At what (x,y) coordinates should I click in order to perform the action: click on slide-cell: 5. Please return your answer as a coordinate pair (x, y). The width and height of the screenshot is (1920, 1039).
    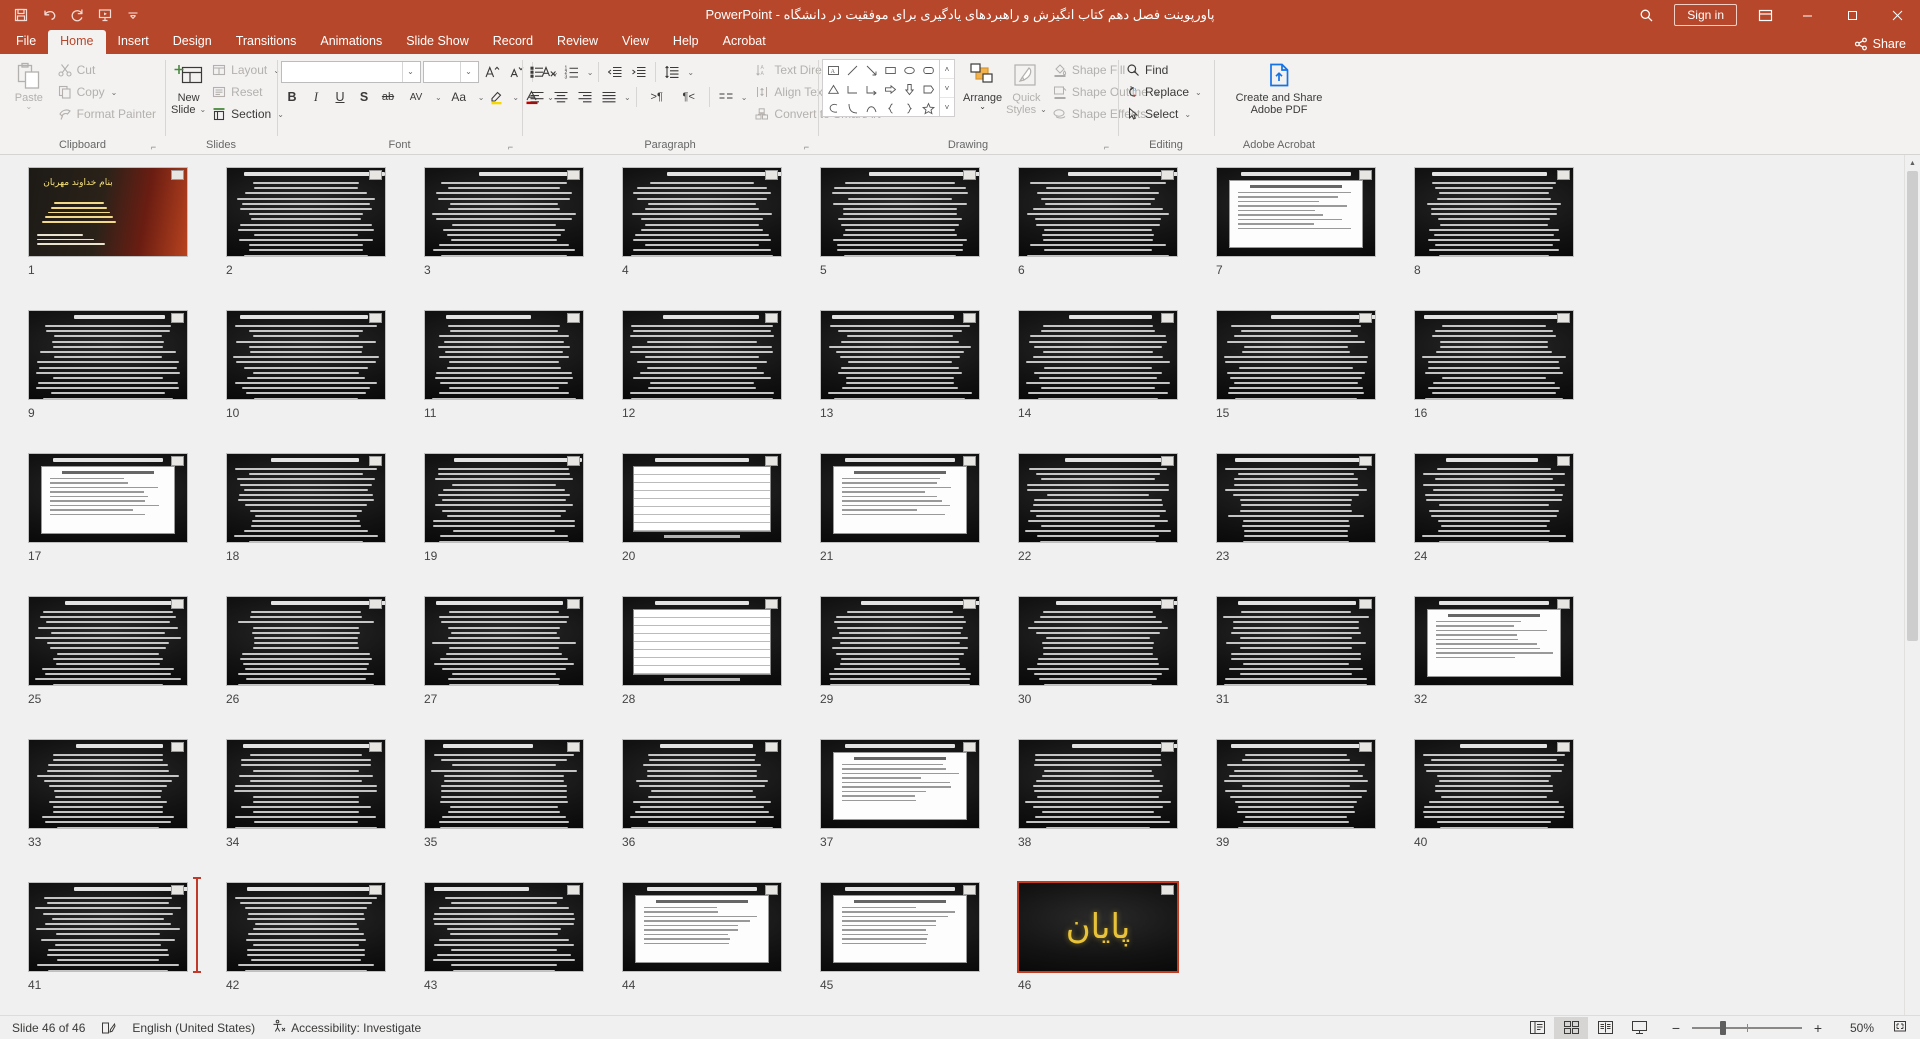
    Looking at the image, I should click on (905, 236).